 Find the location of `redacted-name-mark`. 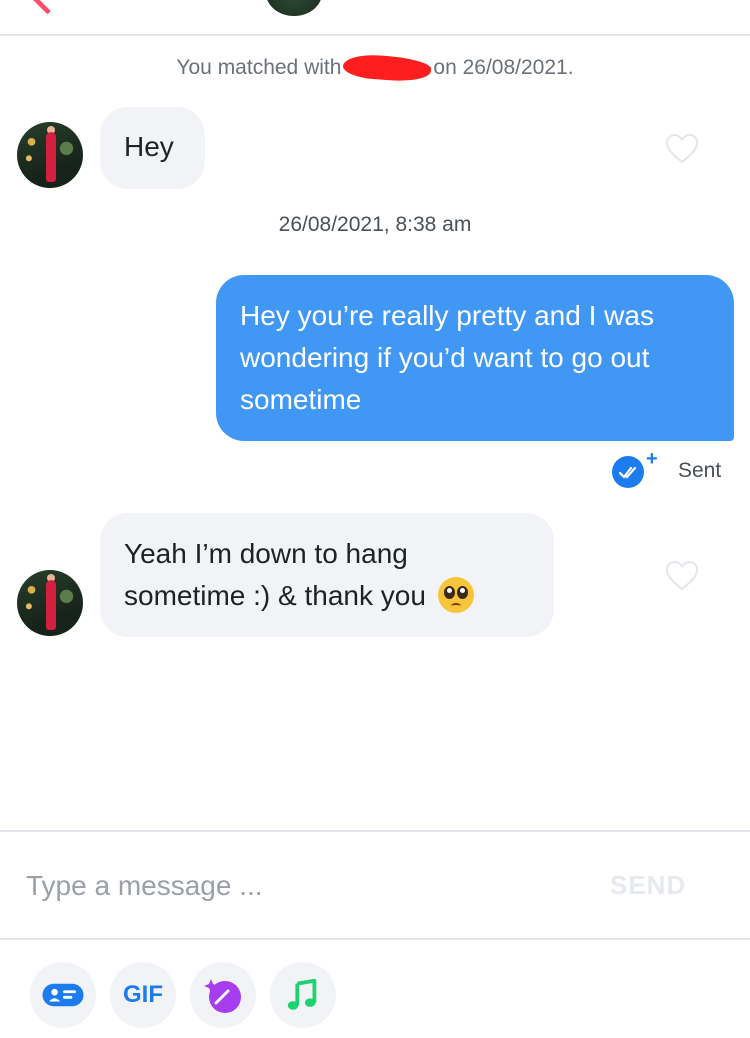

redacted-name-mark is located at coordinates (387, 68).